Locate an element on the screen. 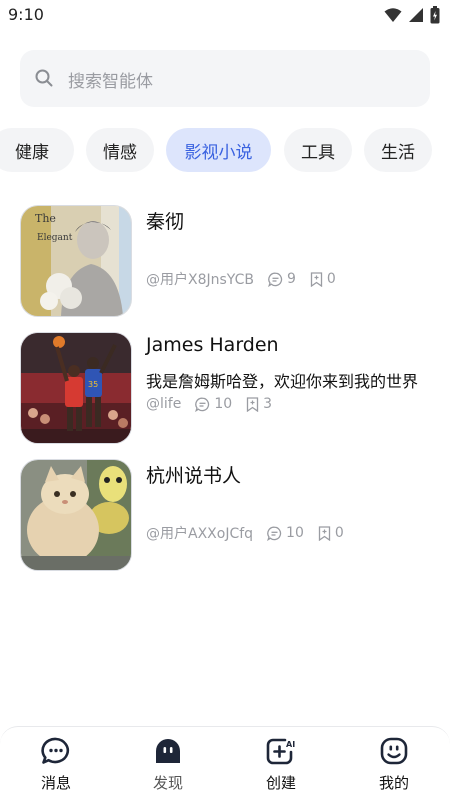 Image resolution: width=450 pixels, height=800 pixels. status-icons is located at coordinates (412, 15).